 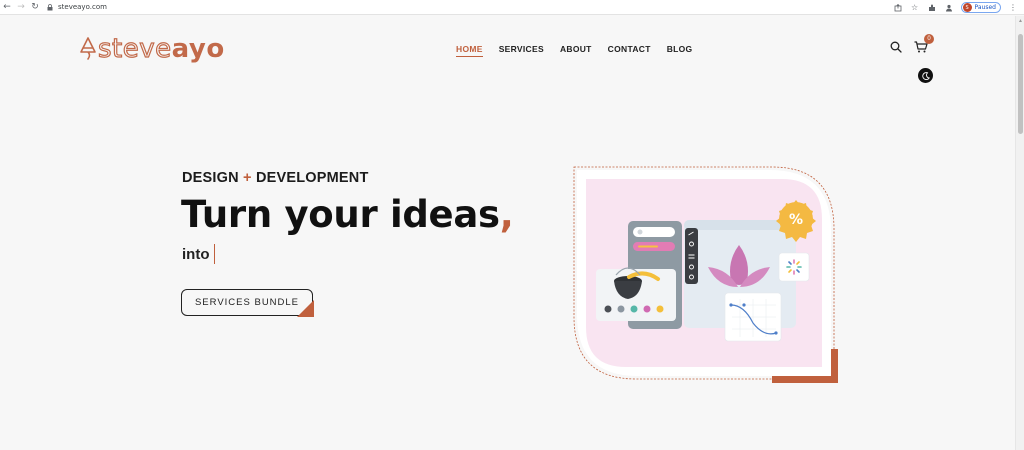 What do you see at coordinates (247, 178) in the screenshot?
I see `tagline-plus: +` at bounding box center [247, 178].